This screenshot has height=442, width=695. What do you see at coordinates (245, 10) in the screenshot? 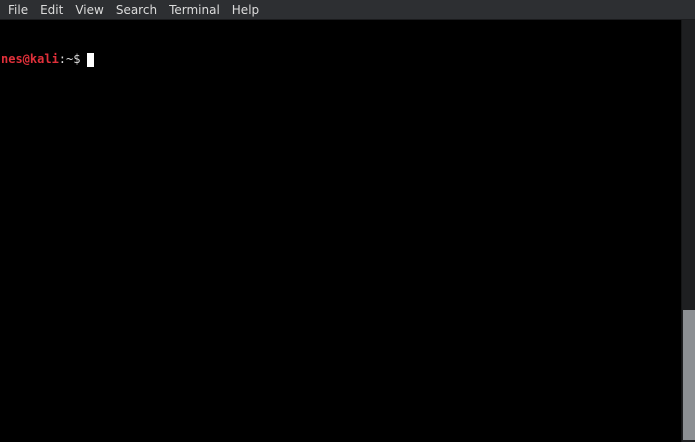
I see `menu-help: Help` at bounding box center [245, 10].